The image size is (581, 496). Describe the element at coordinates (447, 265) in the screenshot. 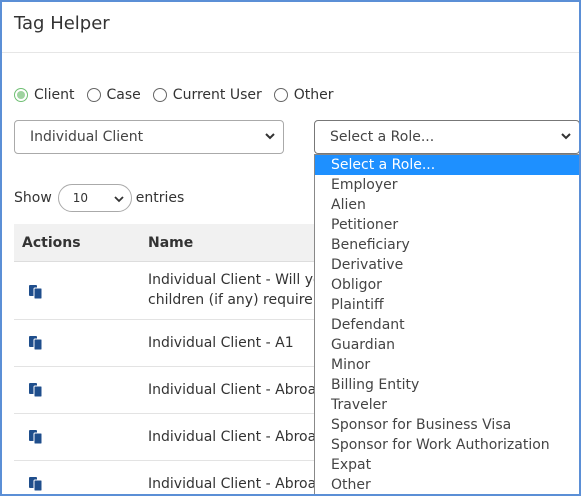

I see `role-option: Derivative` at that location.